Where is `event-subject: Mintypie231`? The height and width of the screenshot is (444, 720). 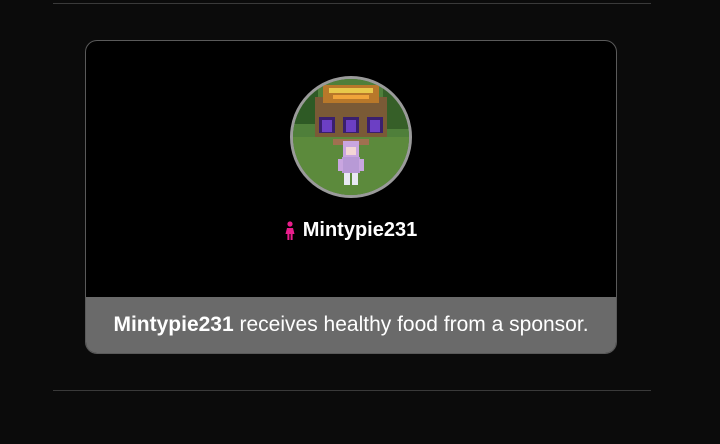
event-subject: Mintypie231 is located at coordinates (173, 324).